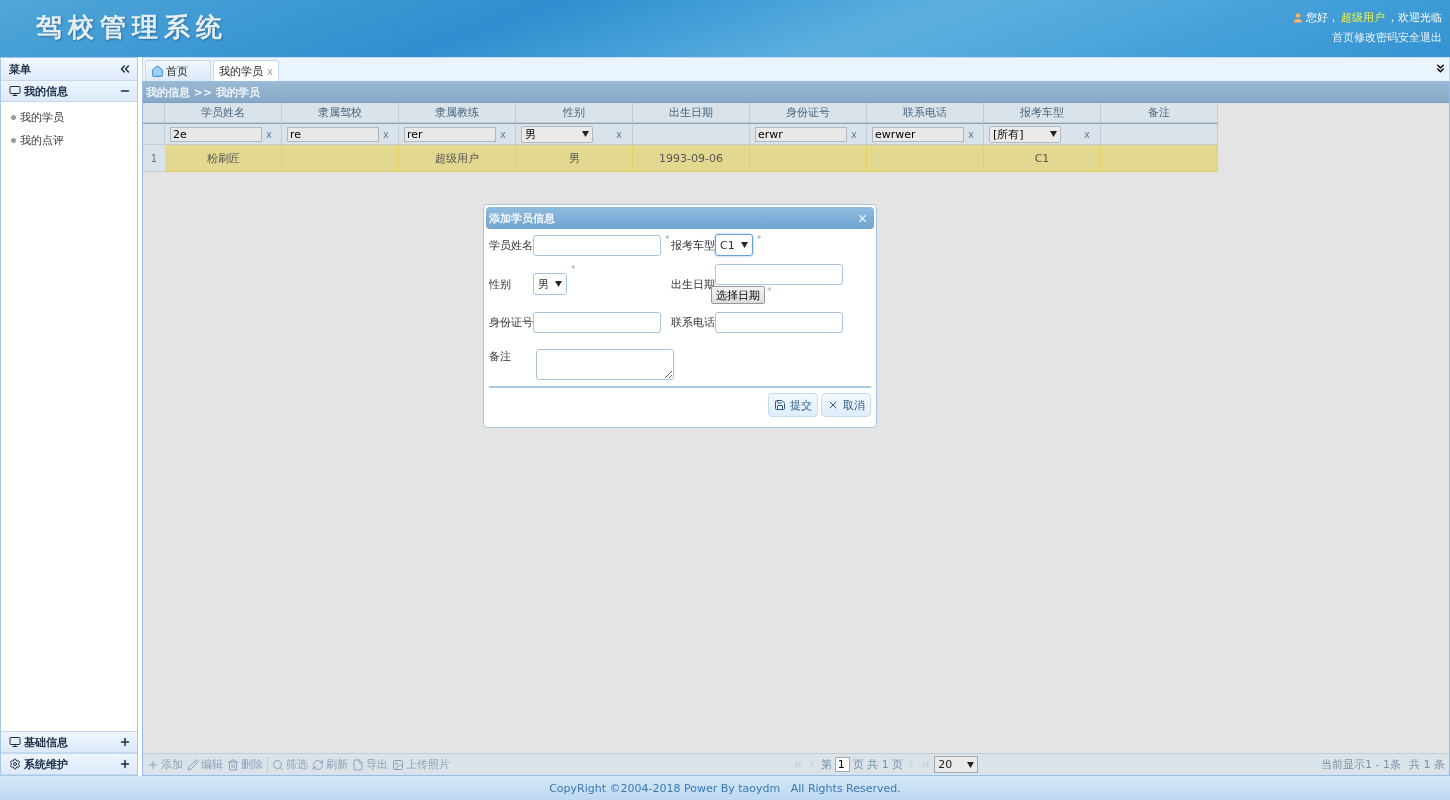  I want to click on select-field: 男, so click(550, 284).